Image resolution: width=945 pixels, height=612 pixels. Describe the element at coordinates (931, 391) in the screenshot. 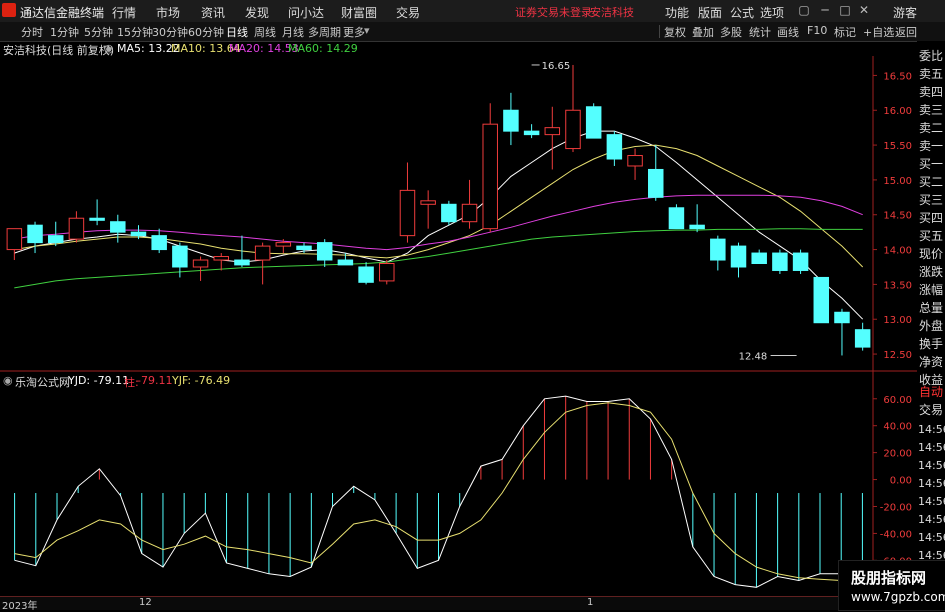

I see `auto-tab: 自动` at that location.